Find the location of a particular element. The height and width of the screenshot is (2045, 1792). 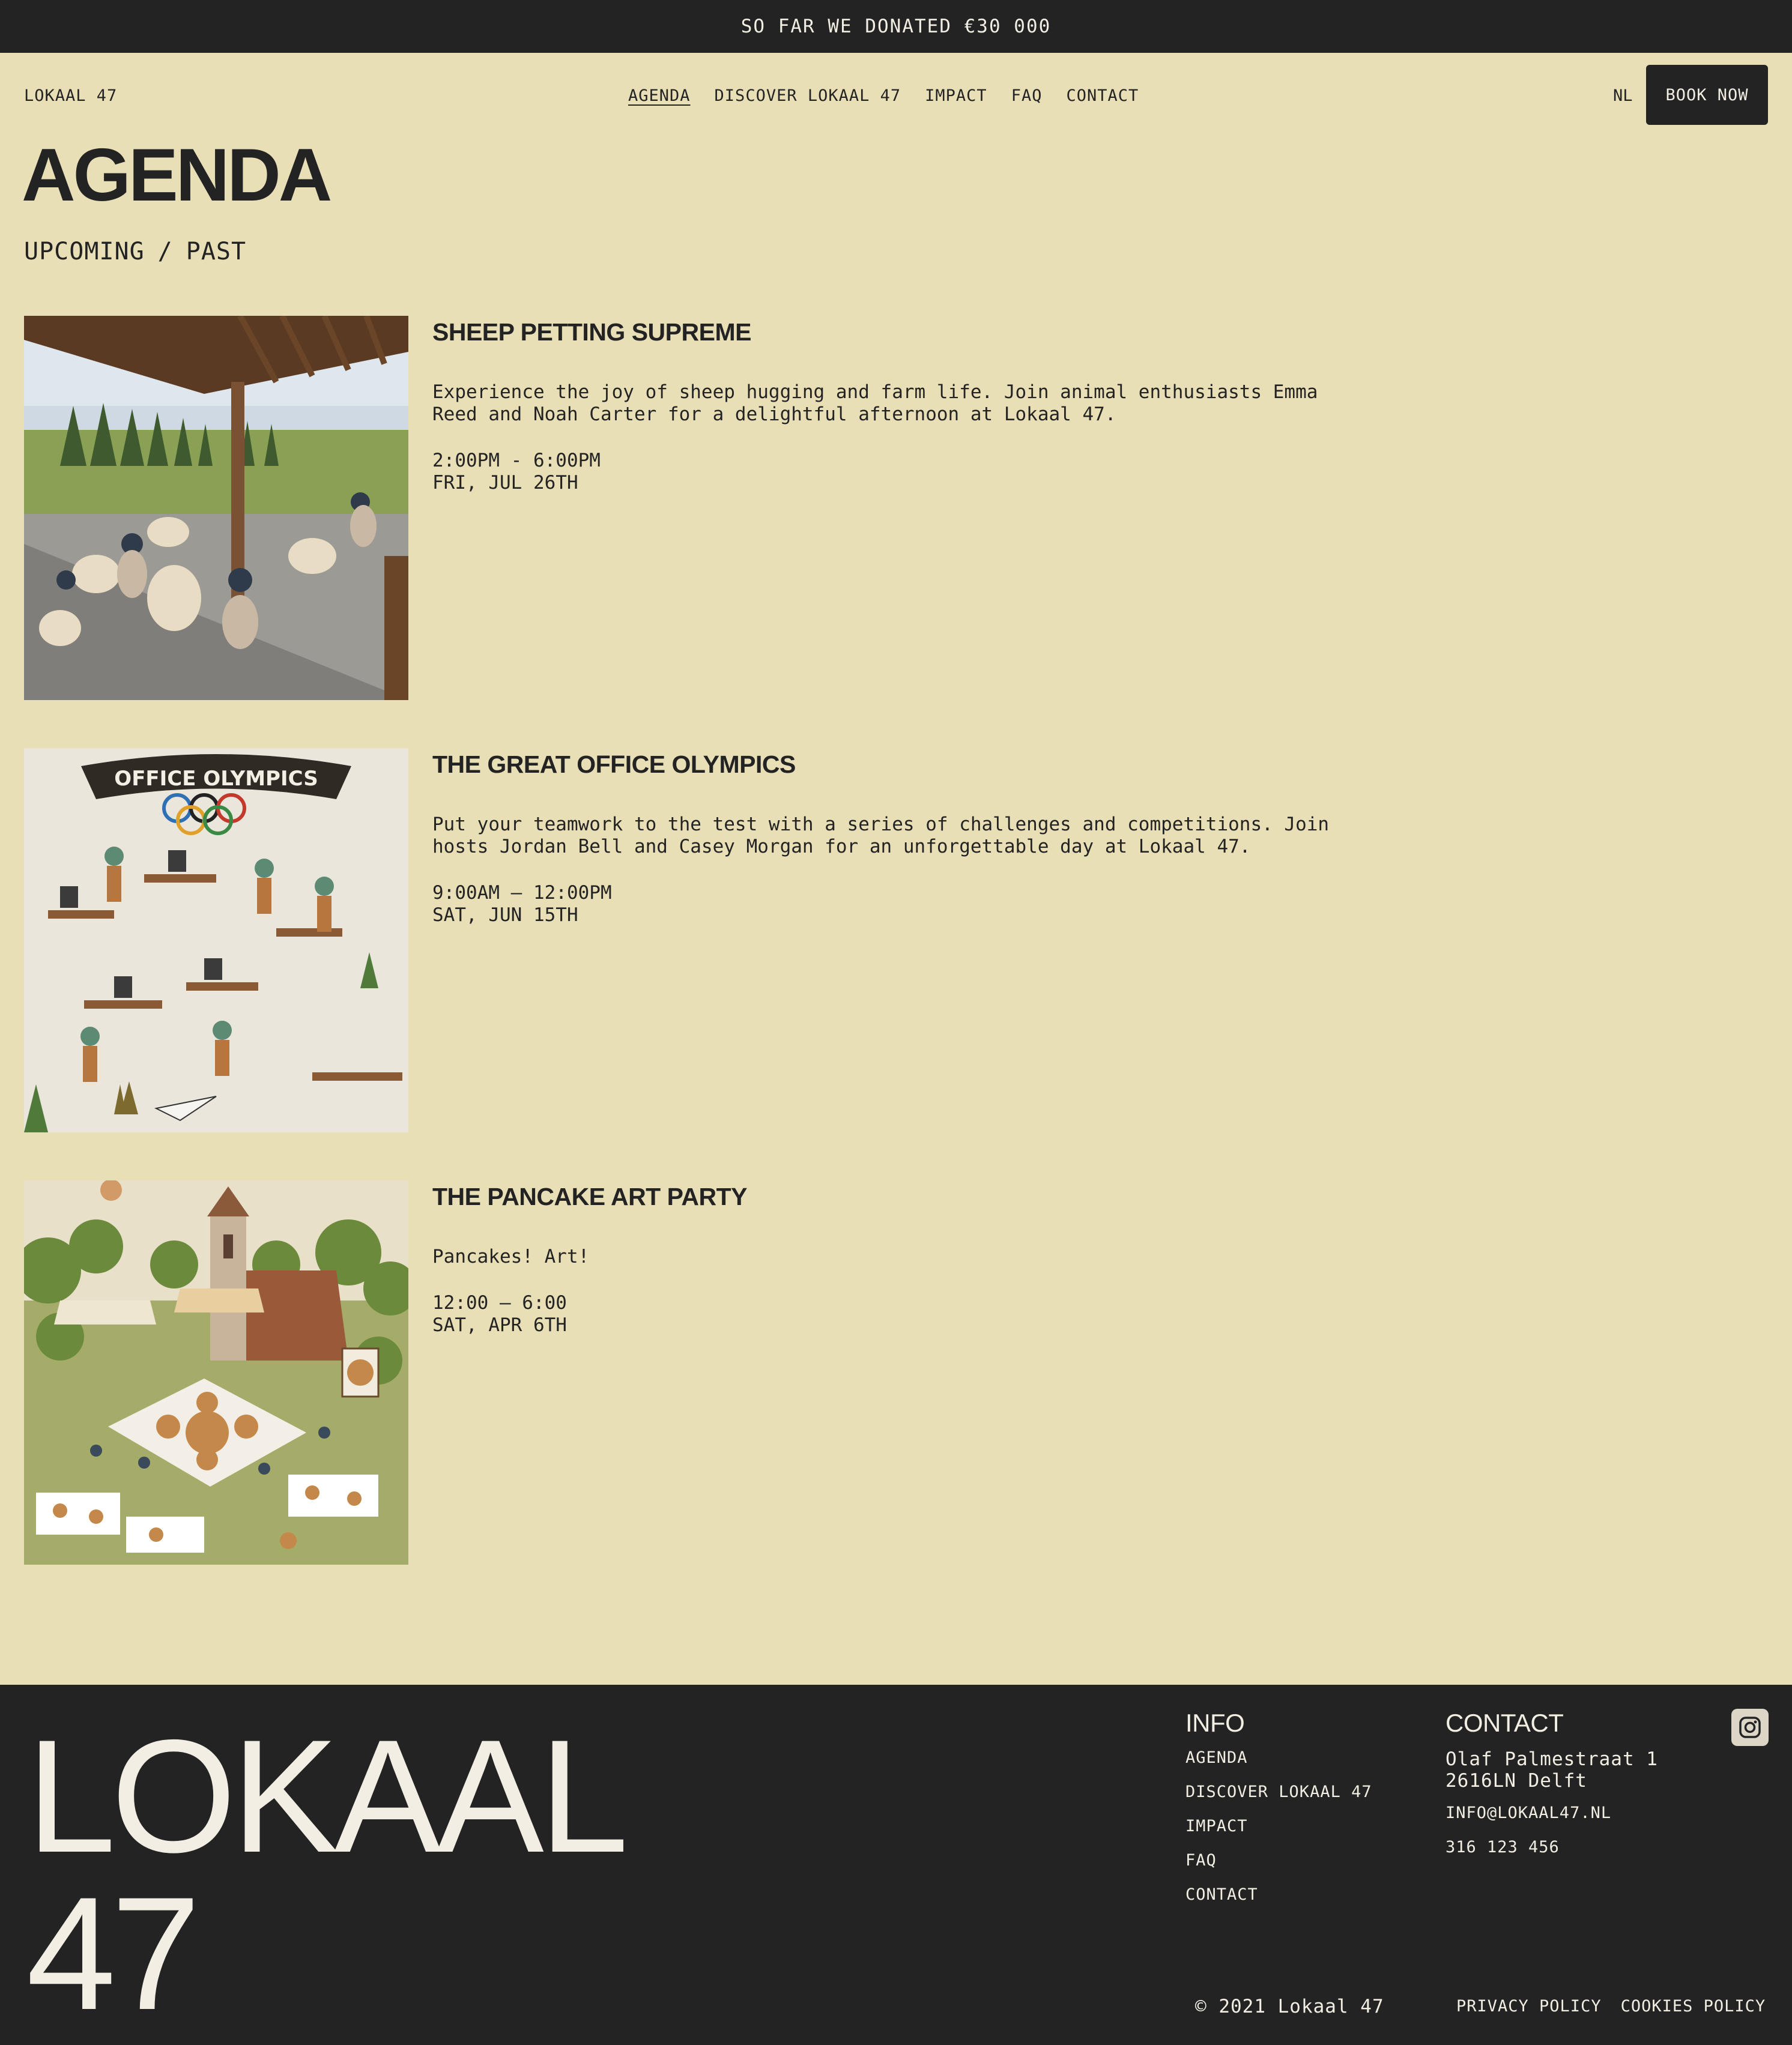

footer-phone: 316 123 456 is located at coordinates (1551, 1847).